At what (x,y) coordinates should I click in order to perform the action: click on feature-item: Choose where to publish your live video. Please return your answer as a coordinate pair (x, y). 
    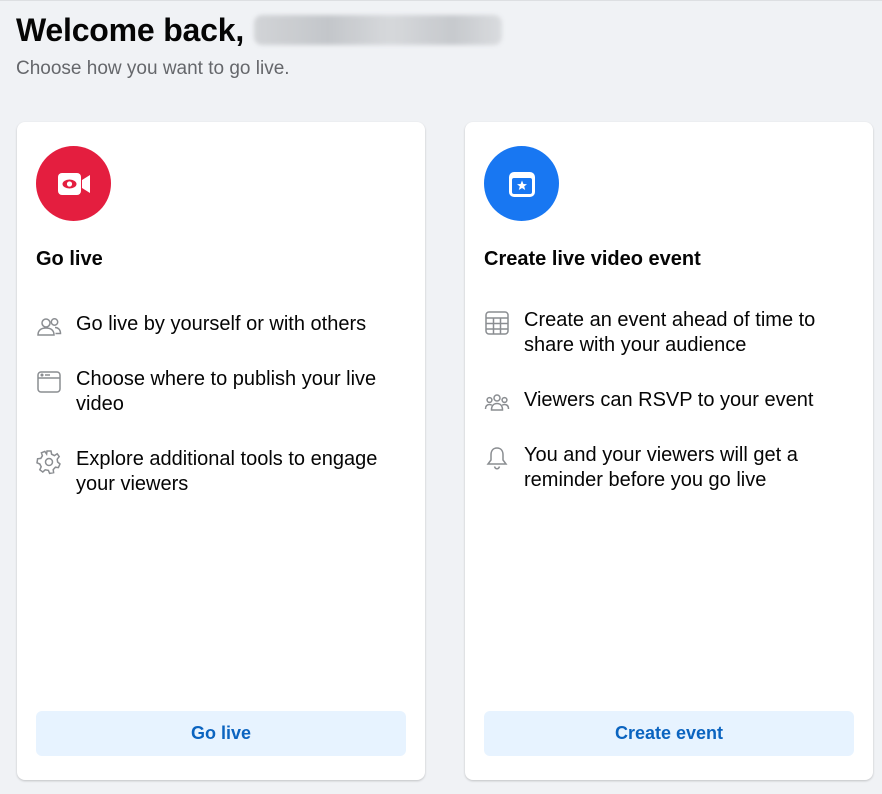
    Looking at the image, I should click on (221, 392).